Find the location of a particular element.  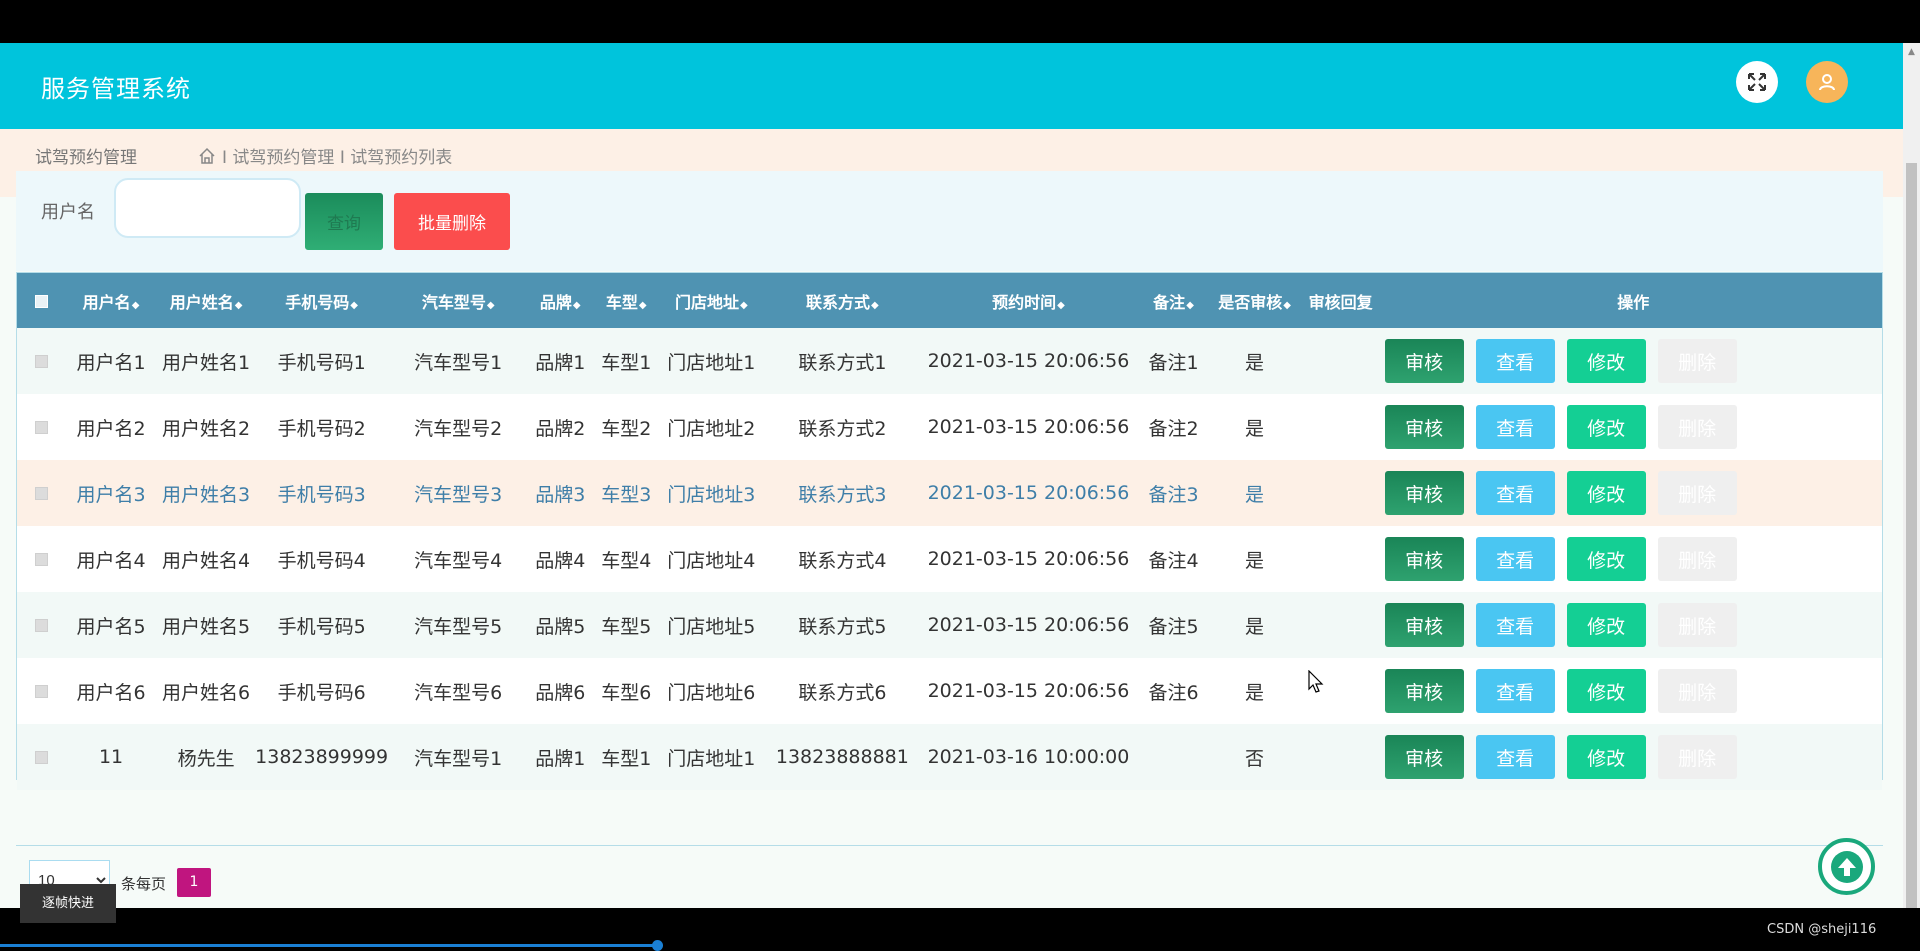

back-to-top-button is located at coordinates (1846, 866).